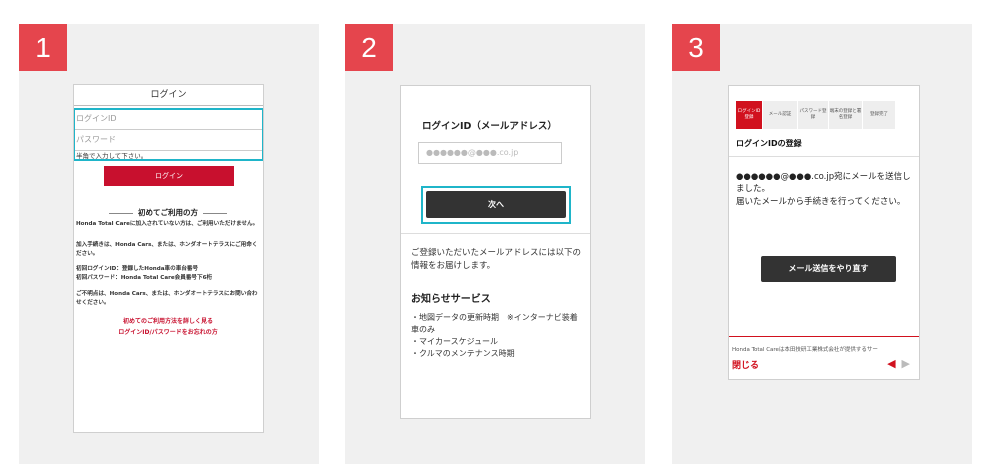 The height and width of the screenshot is (465, 992). I want to click on step-number-badge: 1, so click(43, 47).